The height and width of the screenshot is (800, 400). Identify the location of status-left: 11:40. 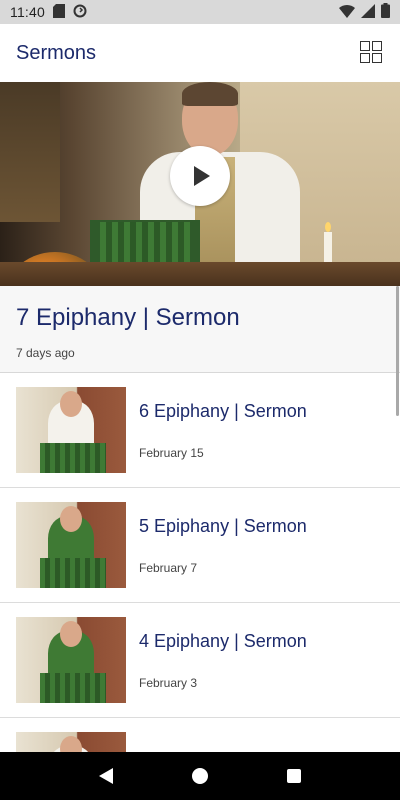
(48, 12).